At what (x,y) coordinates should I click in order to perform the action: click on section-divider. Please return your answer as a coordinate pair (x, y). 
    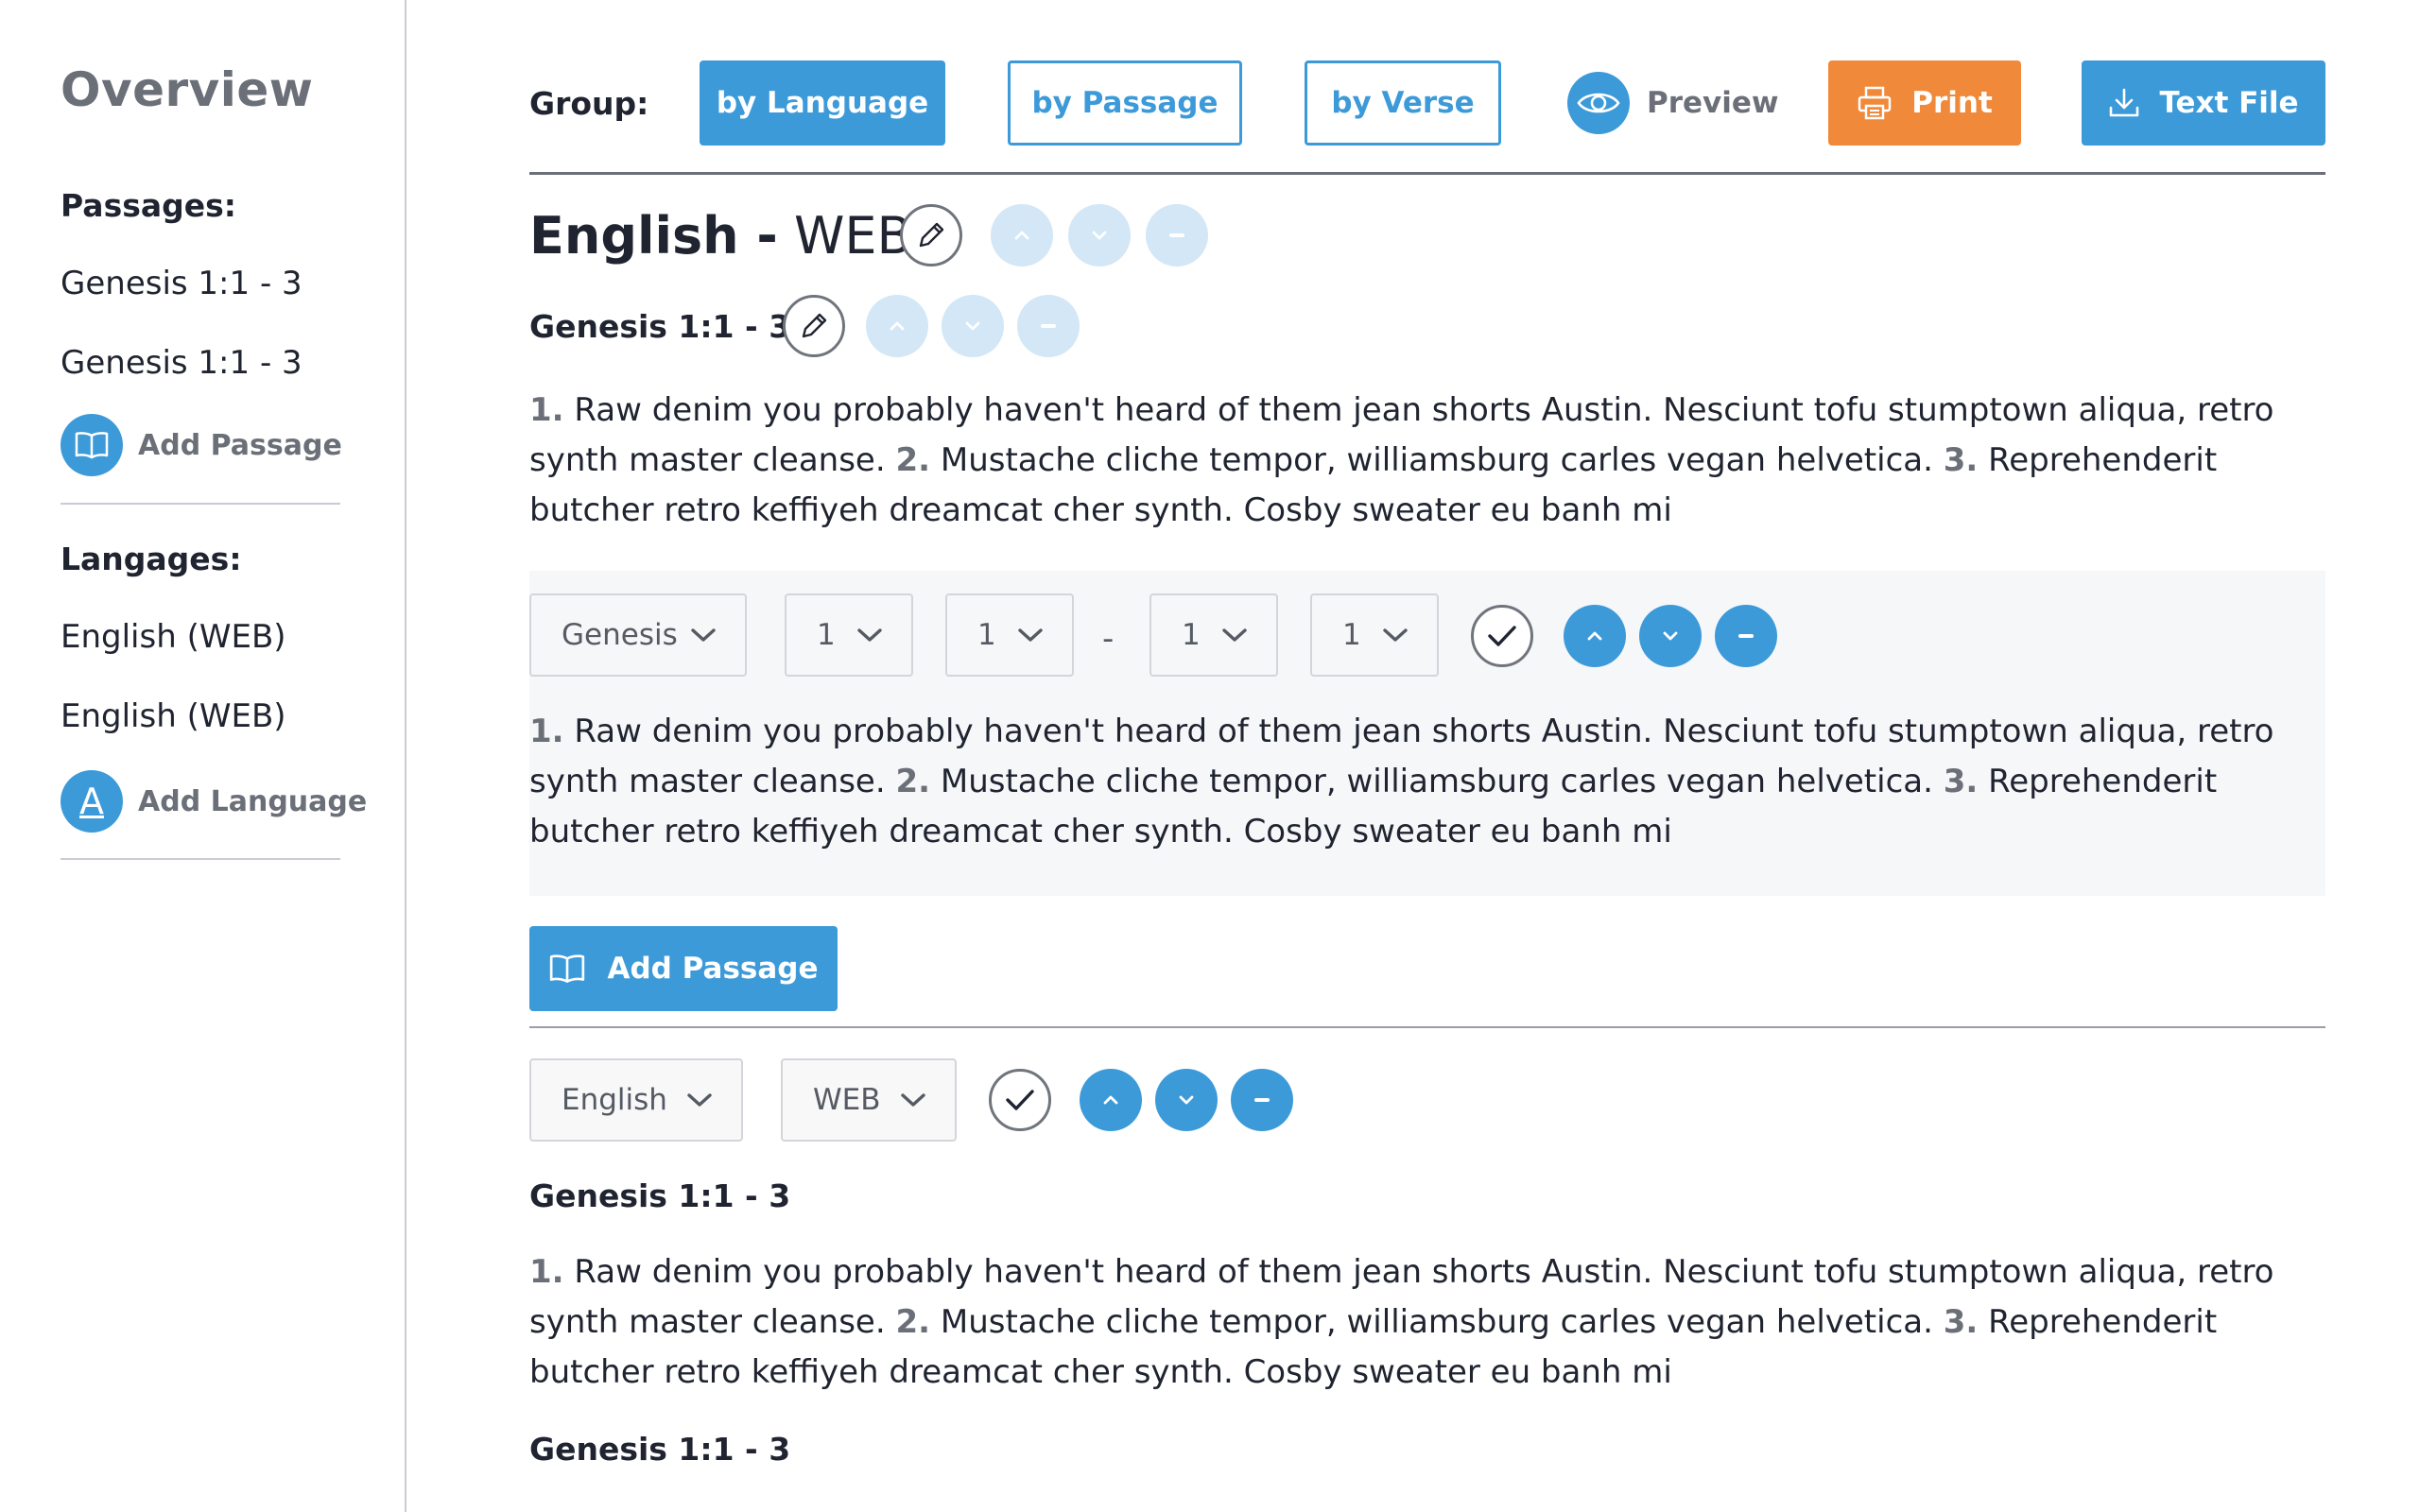
    Looking at the image, I should click on (1427, 1027).